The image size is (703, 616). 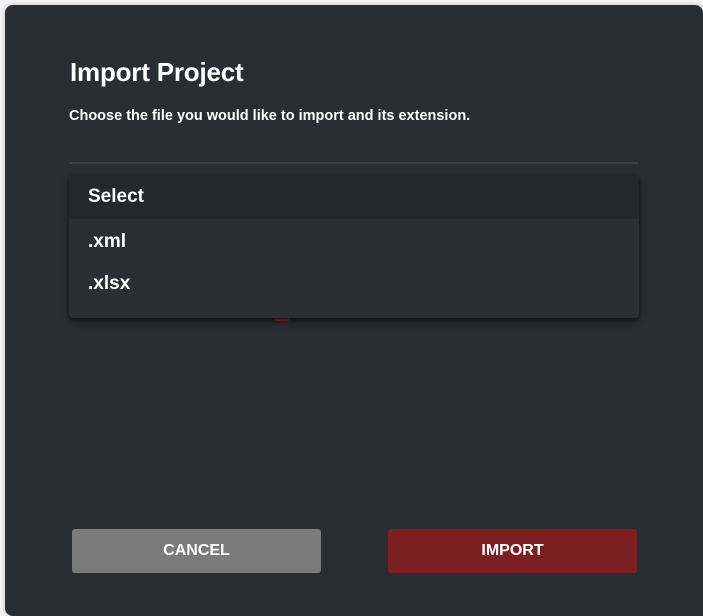 What do you see at coordinates (354, 285) in the screenshot?
I see `option-xlsx: .xlsx` at bounding box center [354, 285].